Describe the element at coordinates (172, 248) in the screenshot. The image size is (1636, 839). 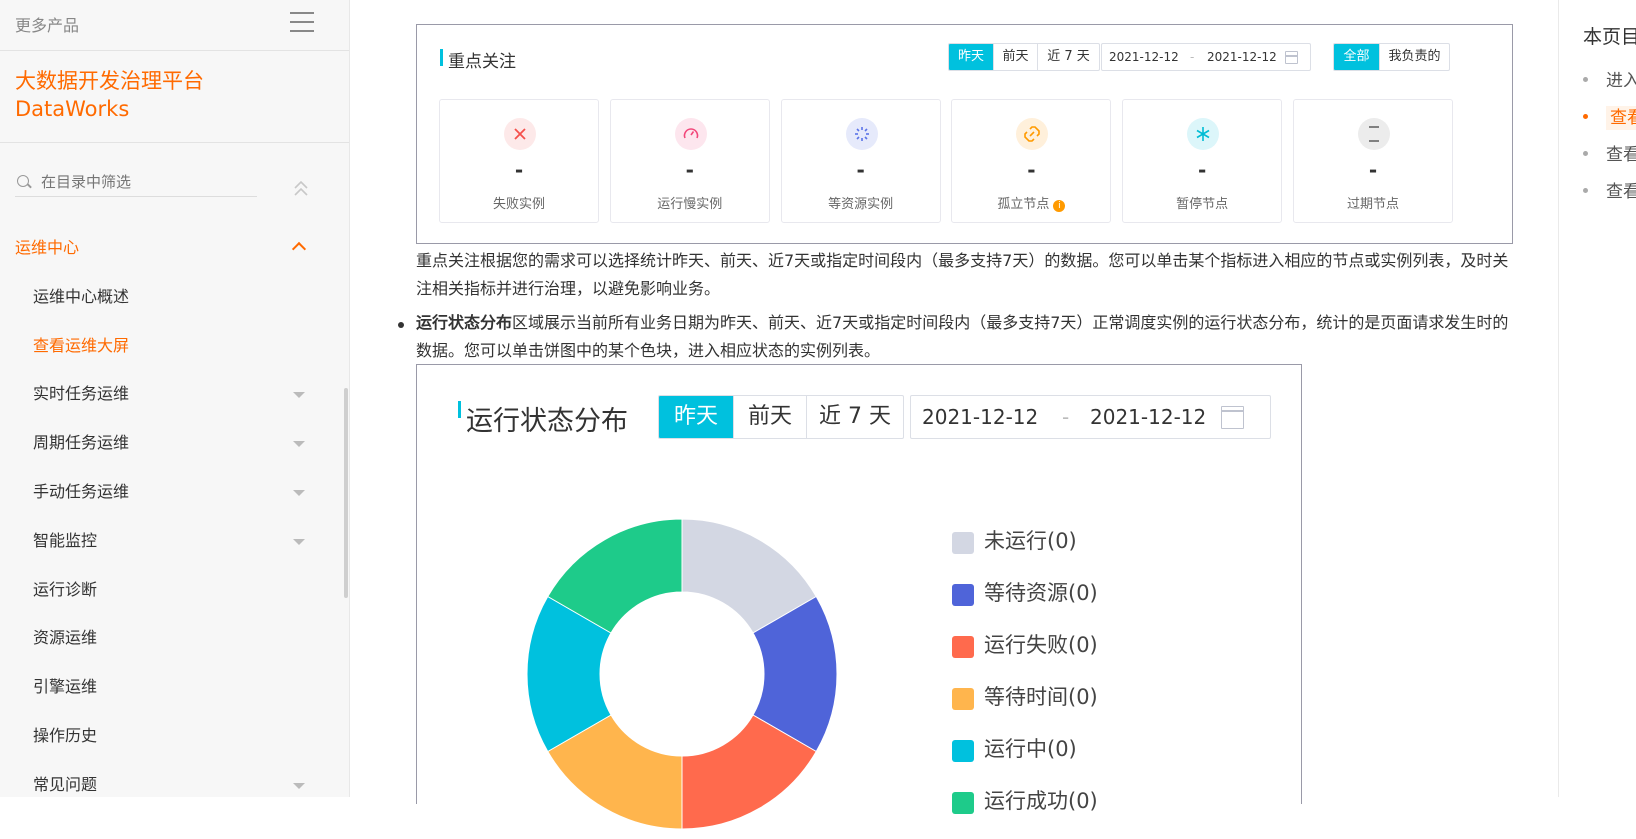
I see `nav-section-ops-center: 运维中心` at that location.